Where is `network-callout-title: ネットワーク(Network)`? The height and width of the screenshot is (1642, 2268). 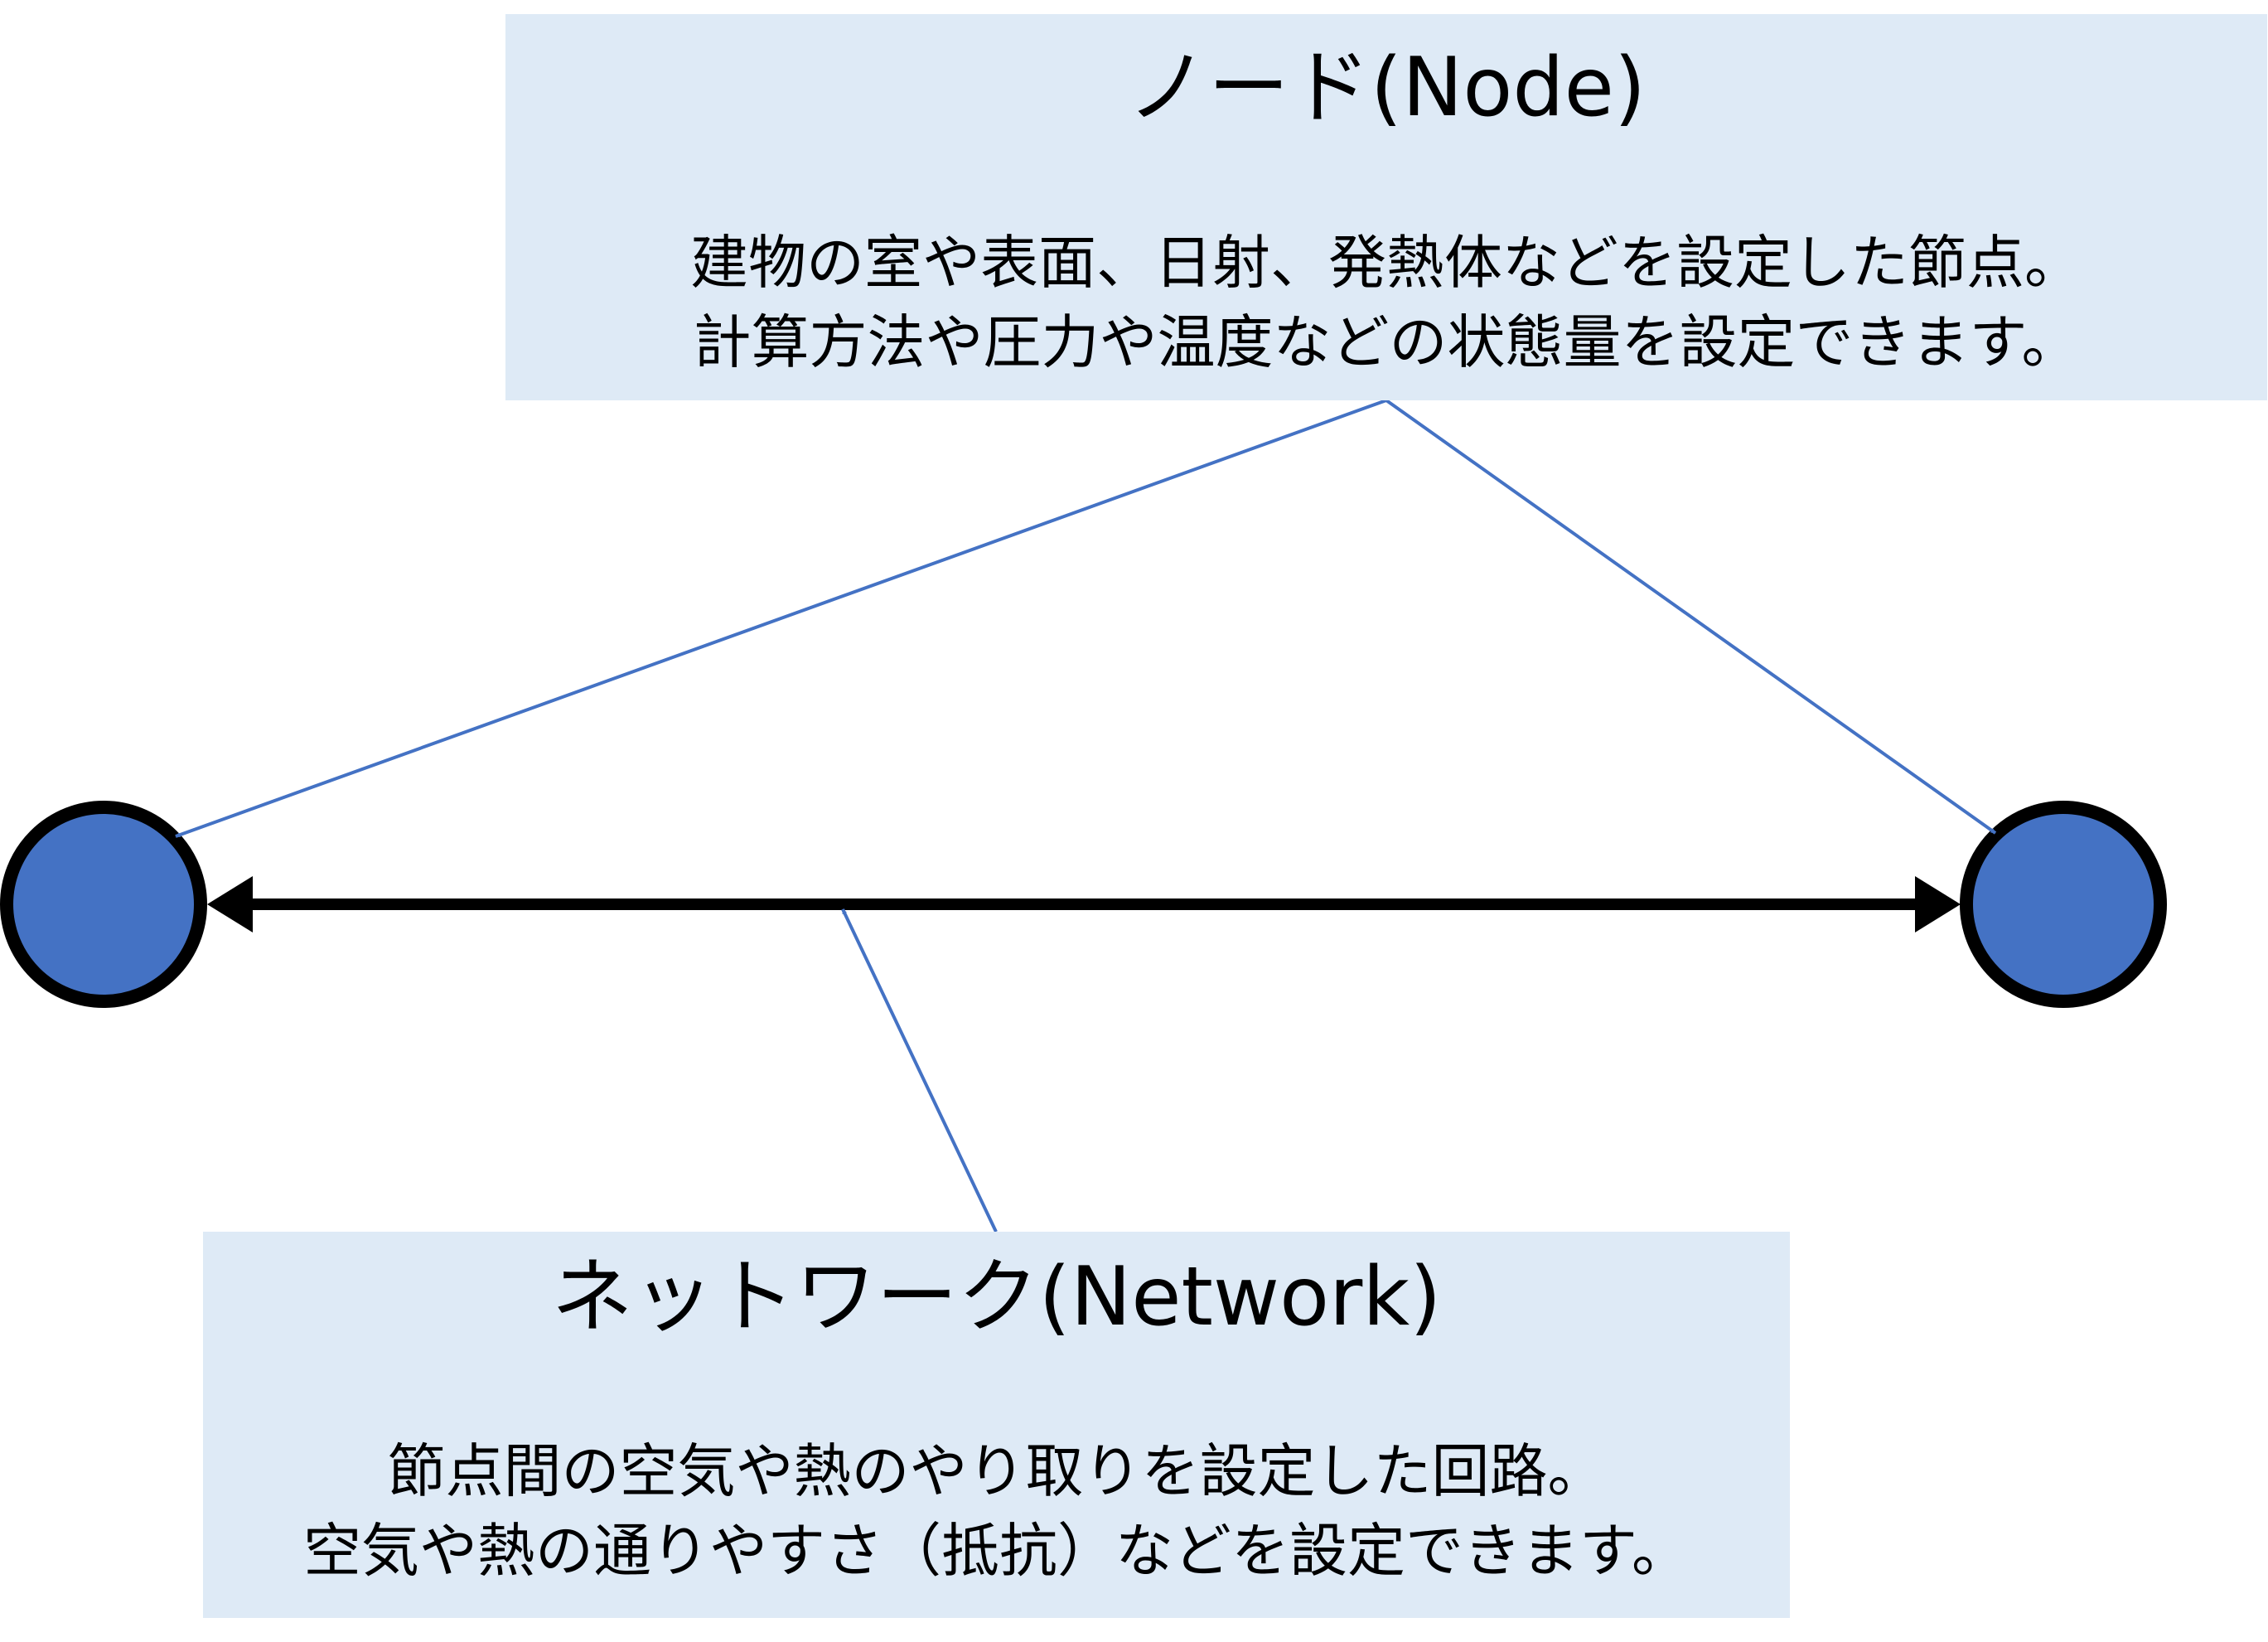 network-callout-title: ネットワーク(Network) is located at coordinates (997, 1297).